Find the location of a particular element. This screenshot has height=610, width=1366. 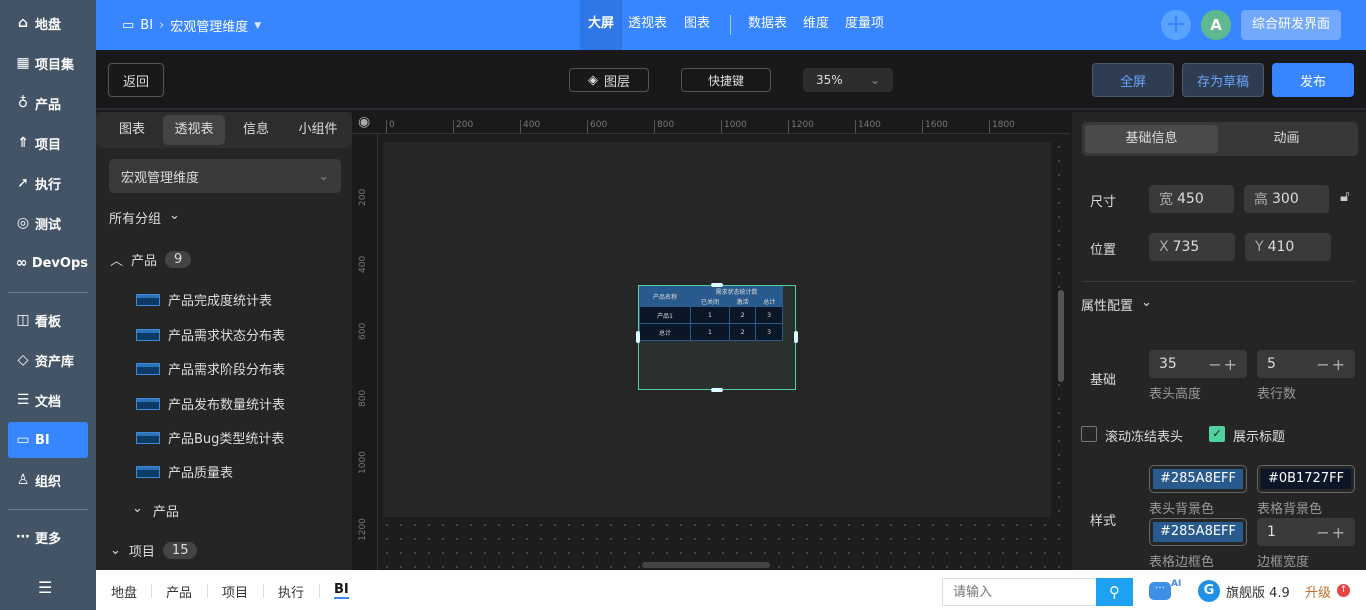

tab-screen: 大屏 is located at coordinates (601, 25).